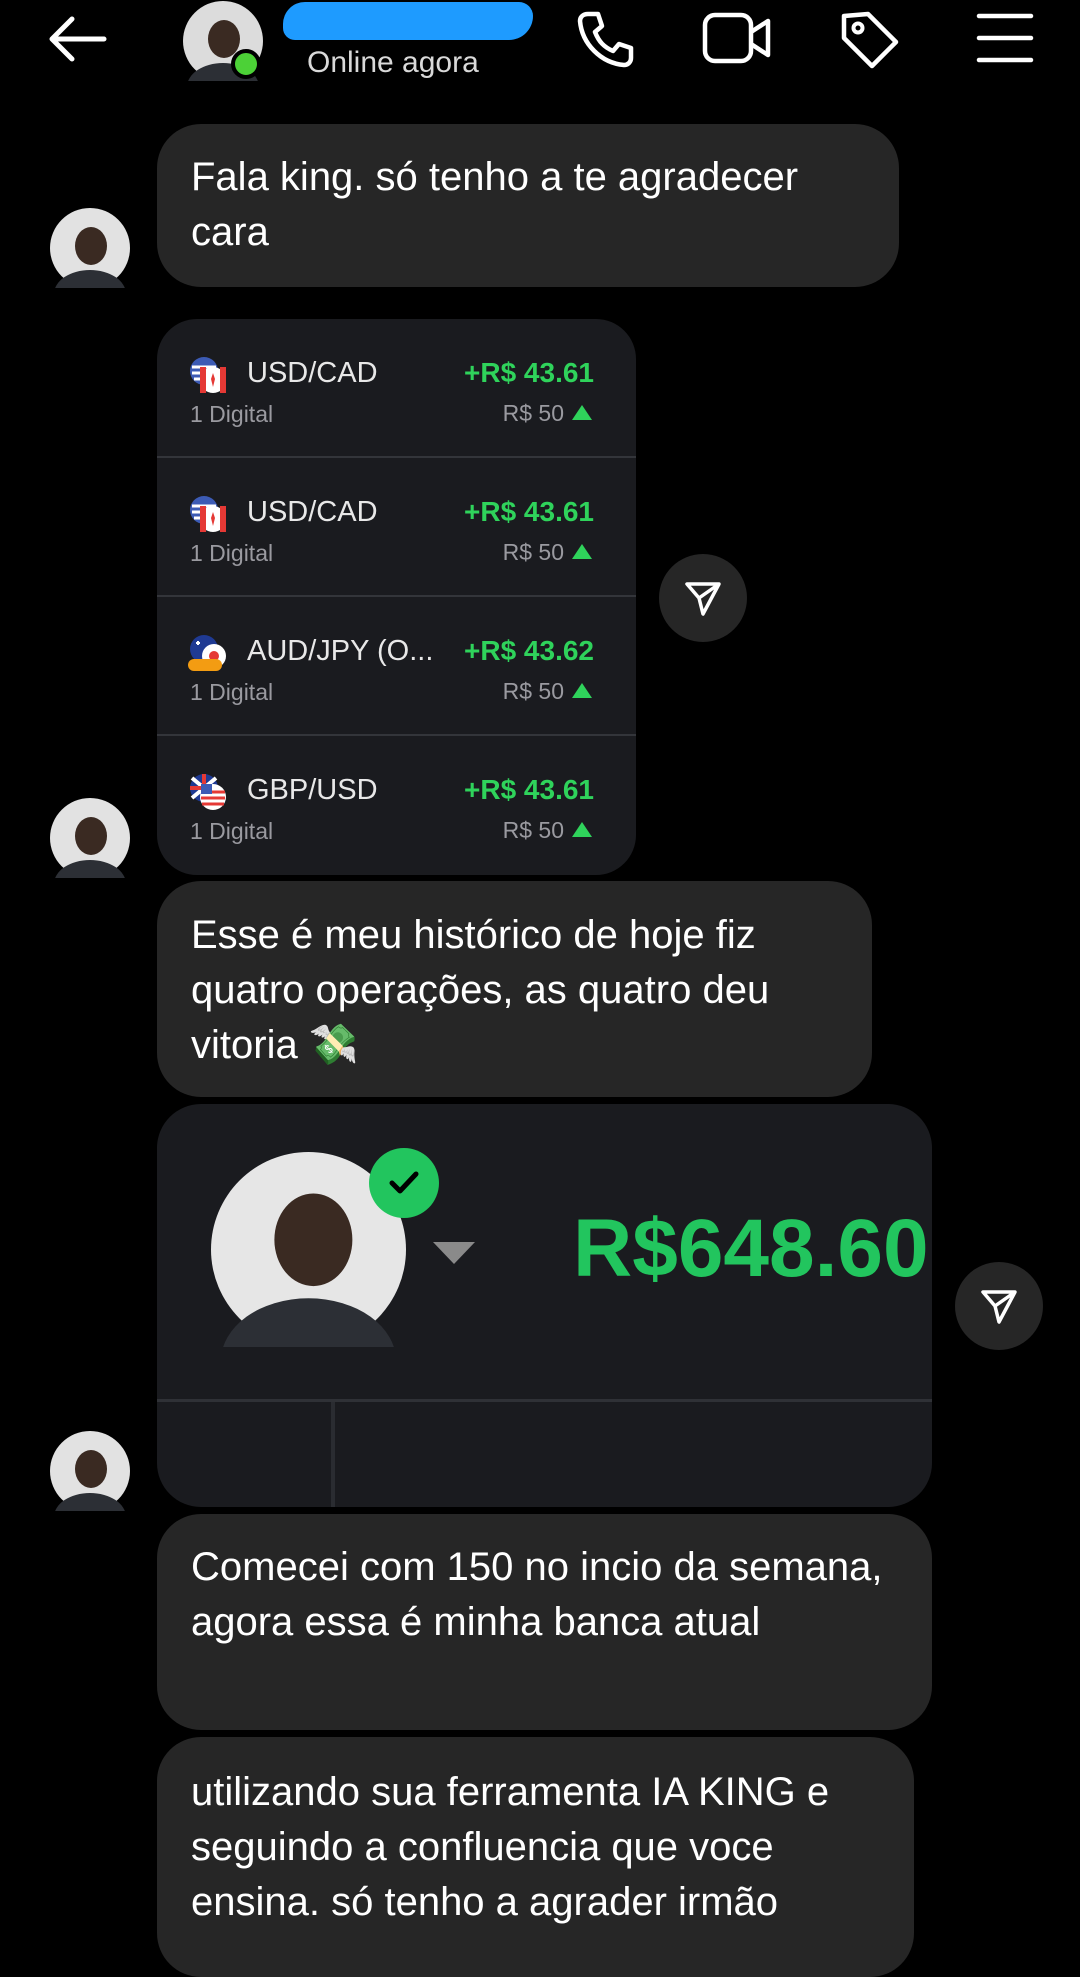 The height and width of the screenshot is (1977, 1080). What do you see at coordinates (246, 64) in the screenshot?
I see `online-indicator` at bounding box center [246, 64].